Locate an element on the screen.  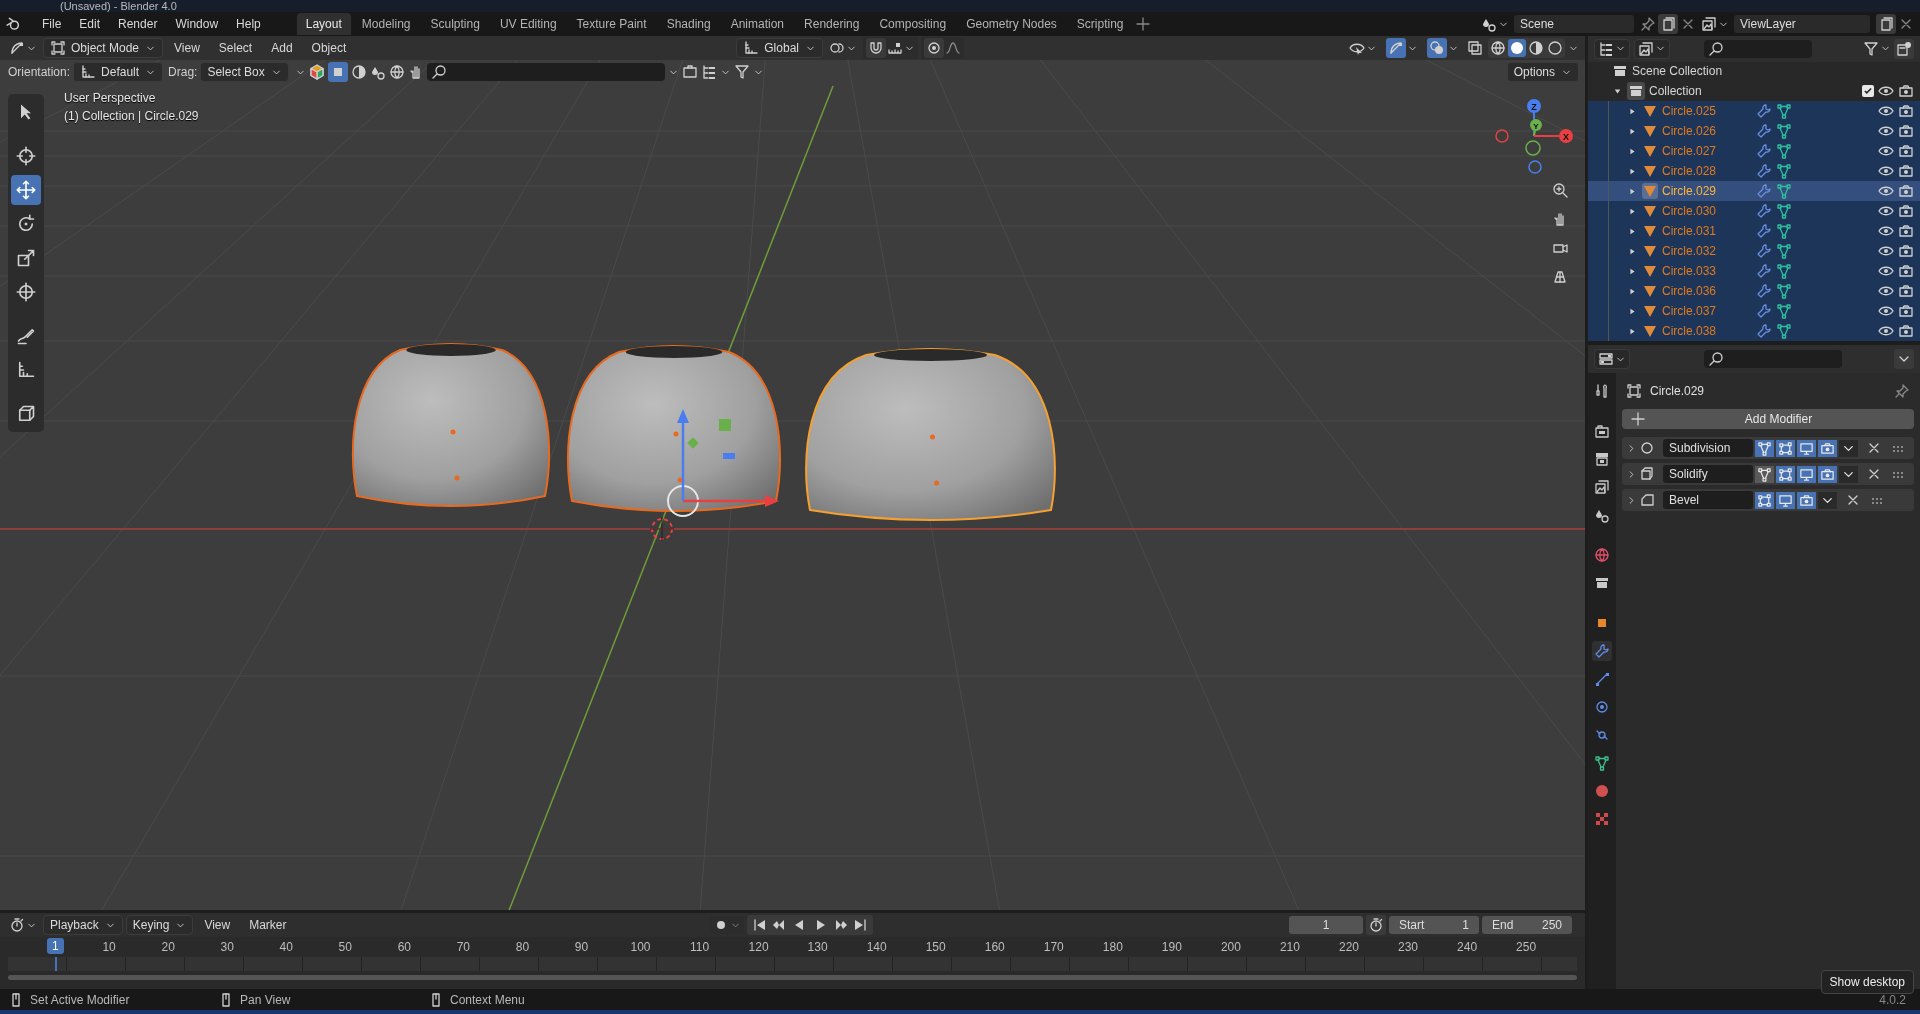
workspace-tab: Scripting is located at coordinates (1100, 24).